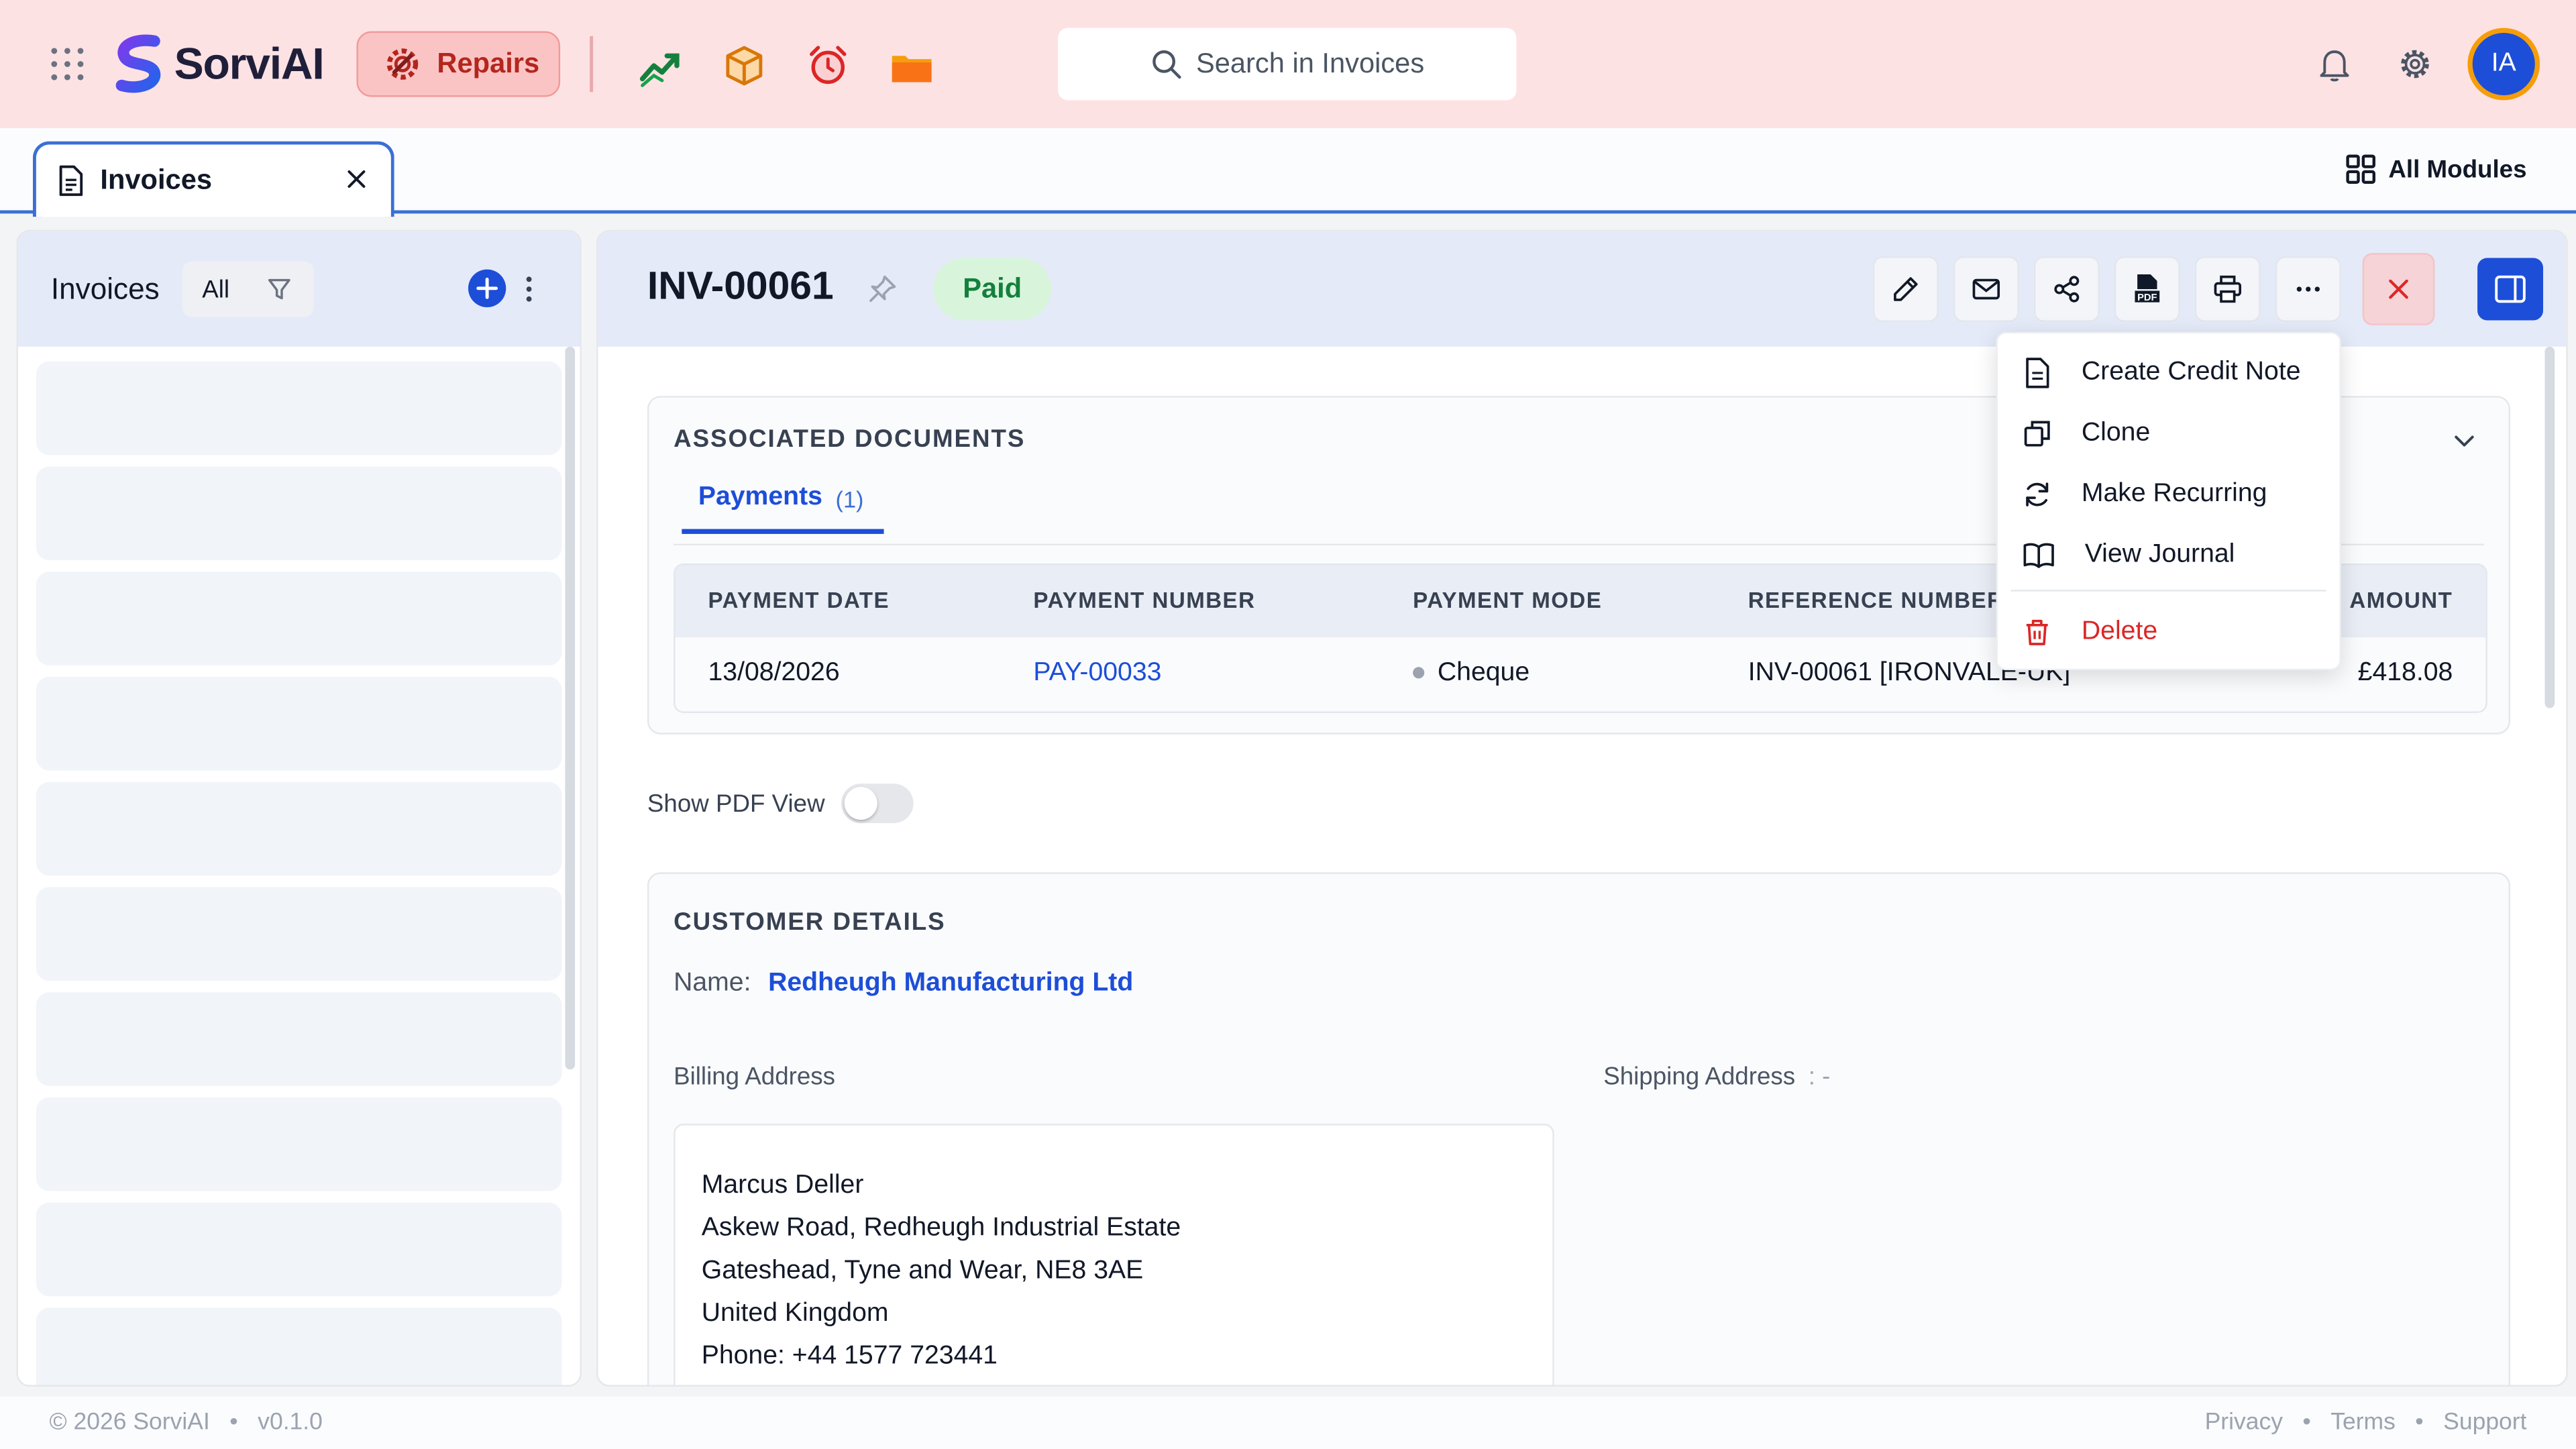 The height and width of the screenshot is (1449, 2576). What do you see at coordinates (592, 64) in the screenshot?
I see `topbar-divider` at bounding box center [592, 64].